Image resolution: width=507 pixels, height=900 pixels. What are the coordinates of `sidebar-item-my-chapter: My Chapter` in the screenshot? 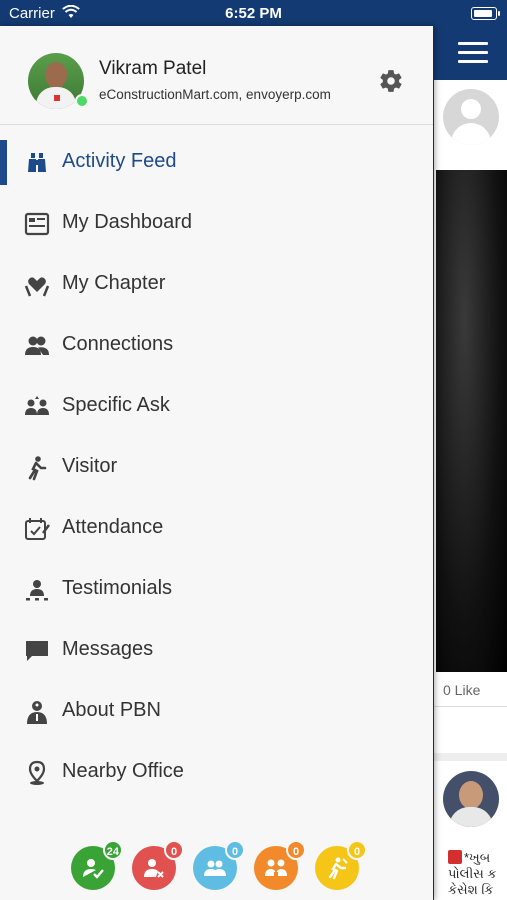 It's located at (216, 284).